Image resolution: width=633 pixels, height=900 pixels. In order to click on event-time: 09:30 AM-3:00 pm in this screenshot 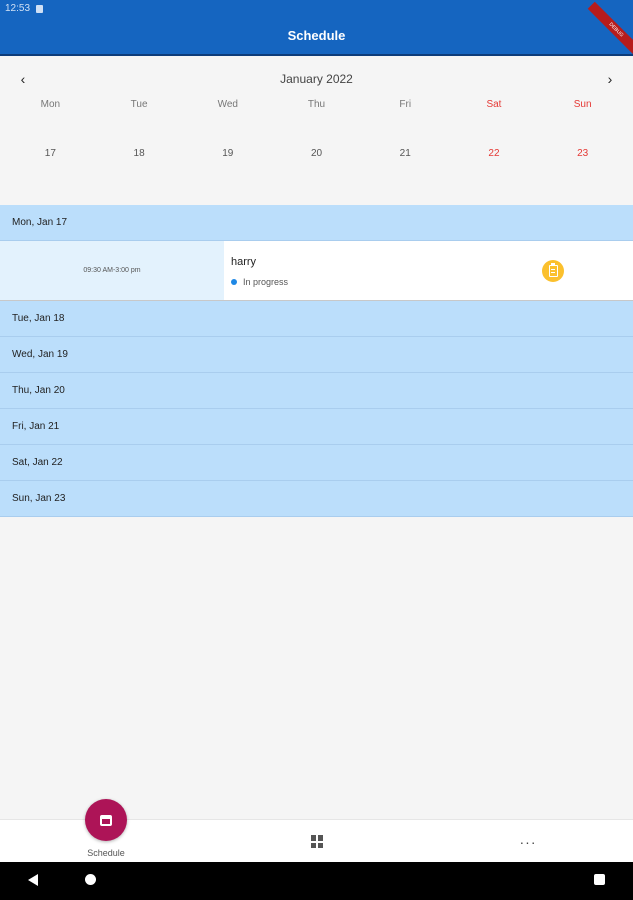, I will do `click(112, 270)`.